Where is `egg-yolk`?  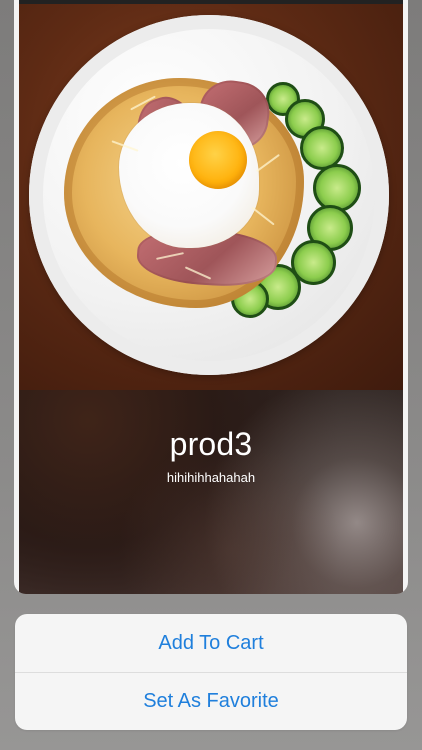
egg-yolk is located at coordinates (218, 160).